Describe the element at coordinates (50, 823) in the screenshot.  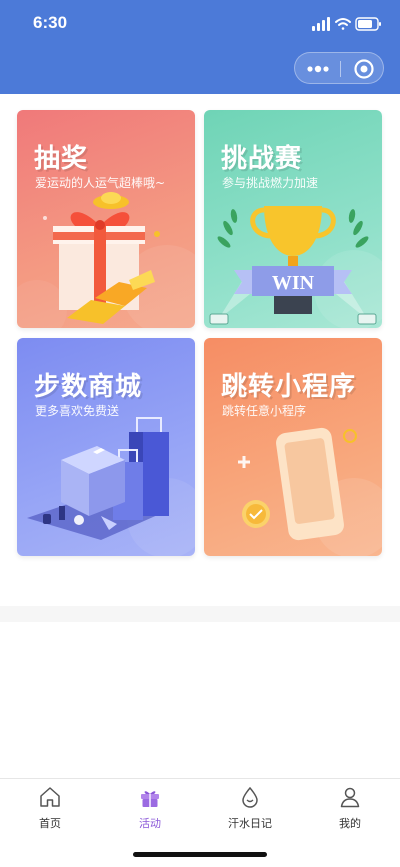
I see `tab-label: 首页` at that location.